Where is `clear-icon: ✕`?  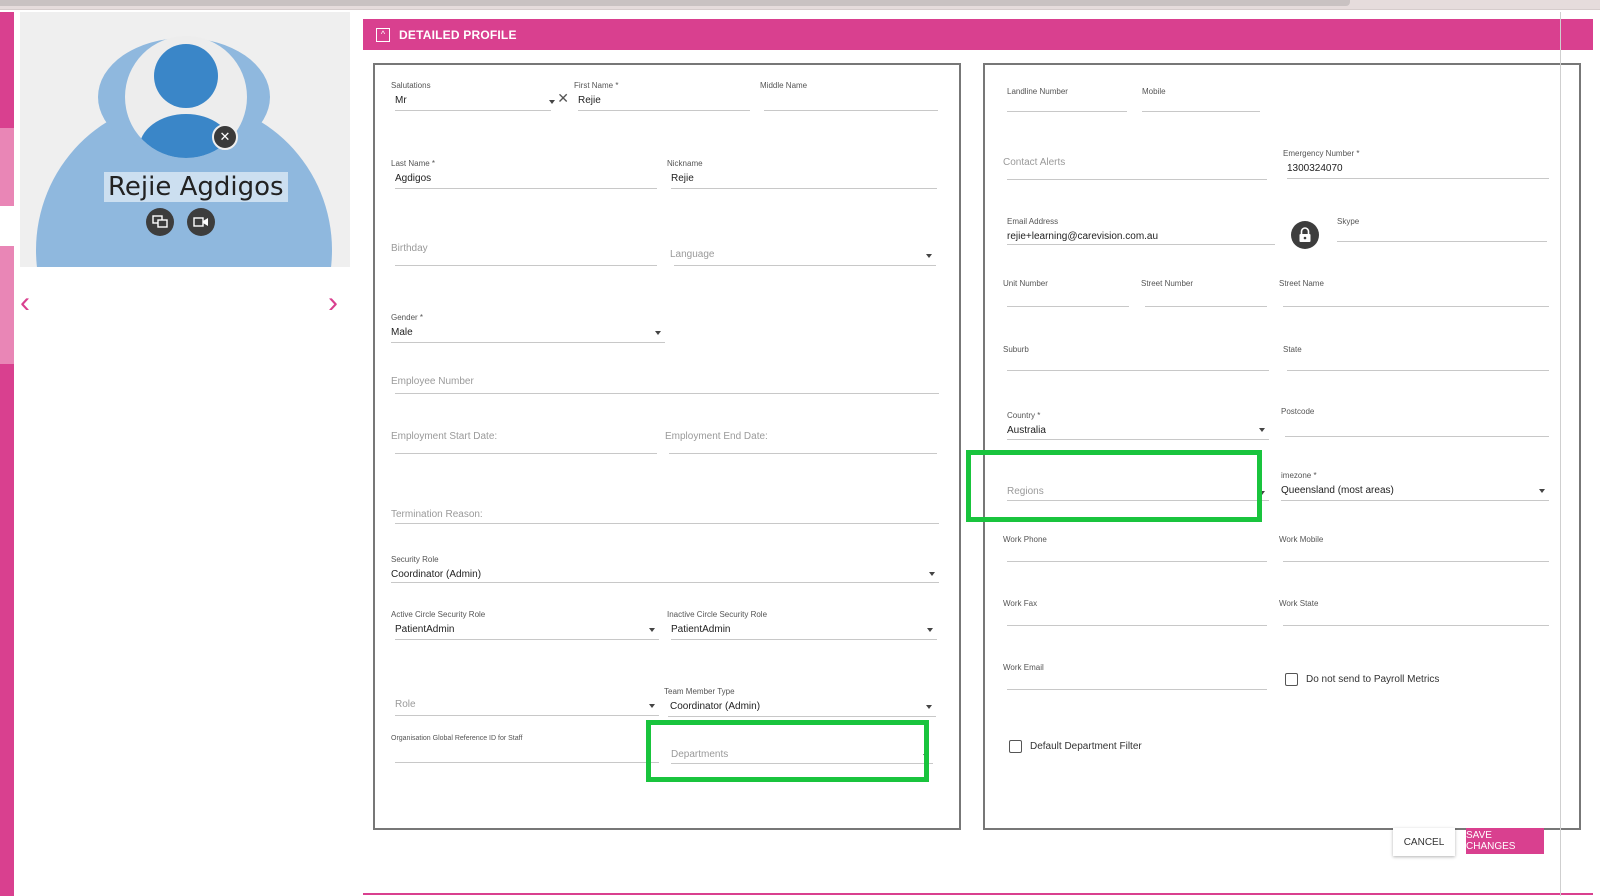 clear-icon: ✕ is located at coordinates (563, 98).